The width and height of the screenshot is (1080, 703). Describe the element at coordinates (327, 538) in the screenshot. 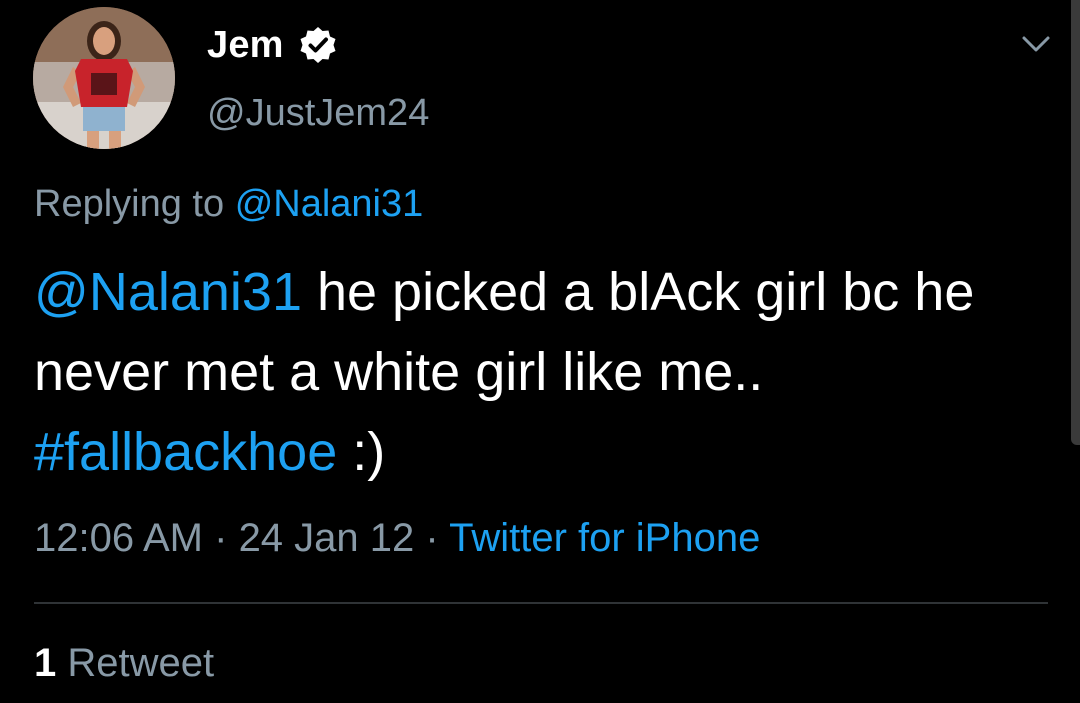

I see `tweet-date: 24 Jan 12` at that location.